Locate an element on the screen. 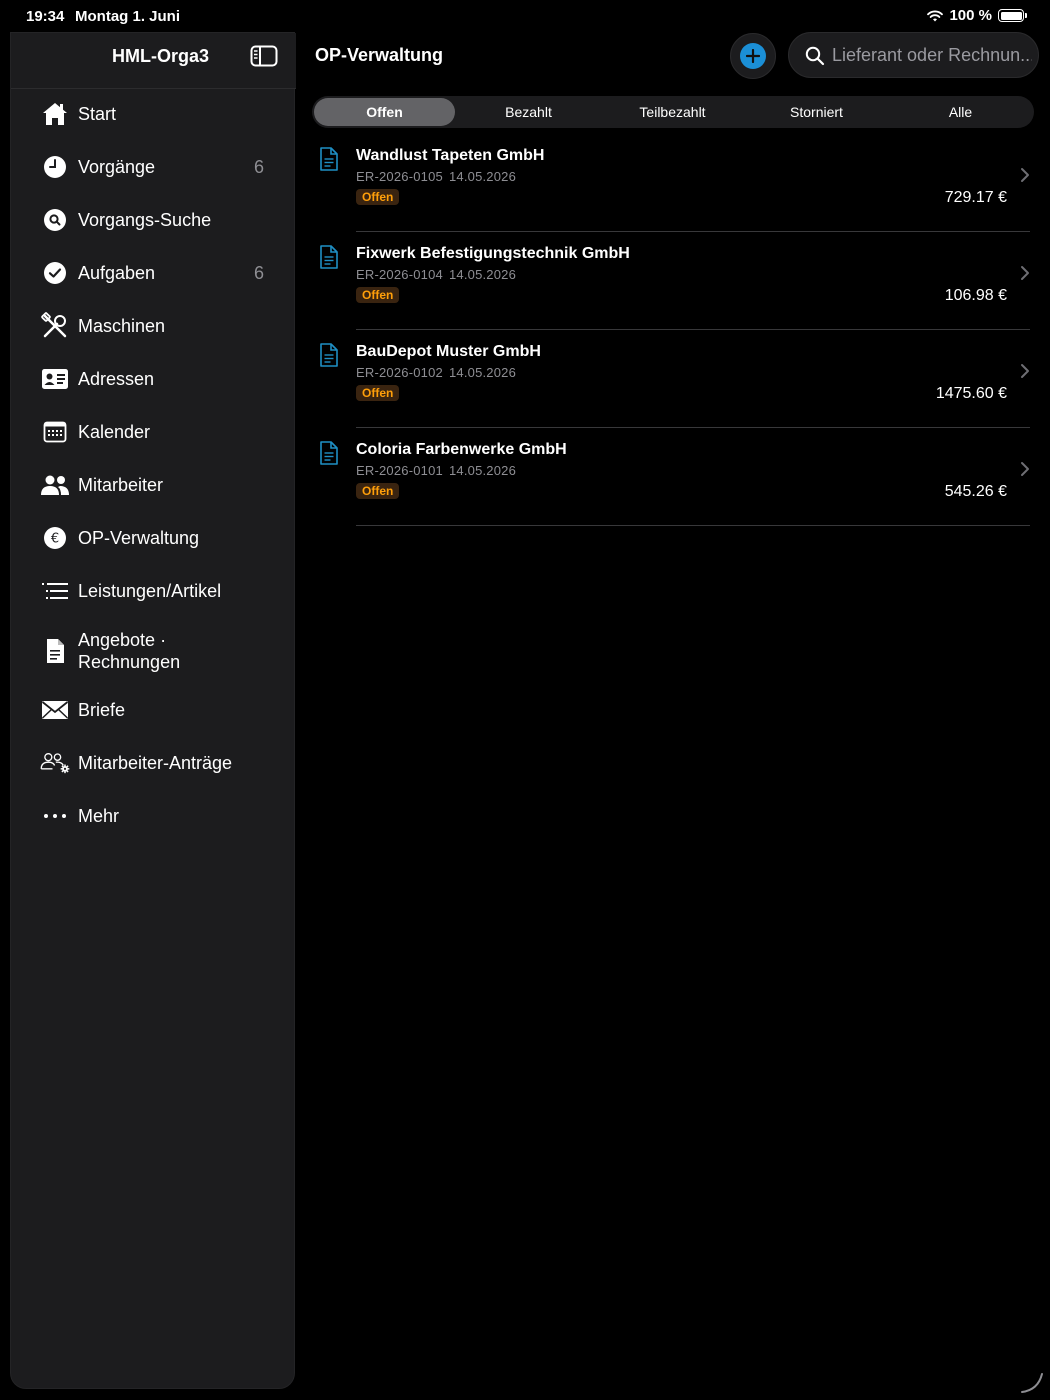 The width and height of the screenshot is (1050, 1400). sidebar-item-label: Vorgangs-Suche is located at coordinates (145, 220).